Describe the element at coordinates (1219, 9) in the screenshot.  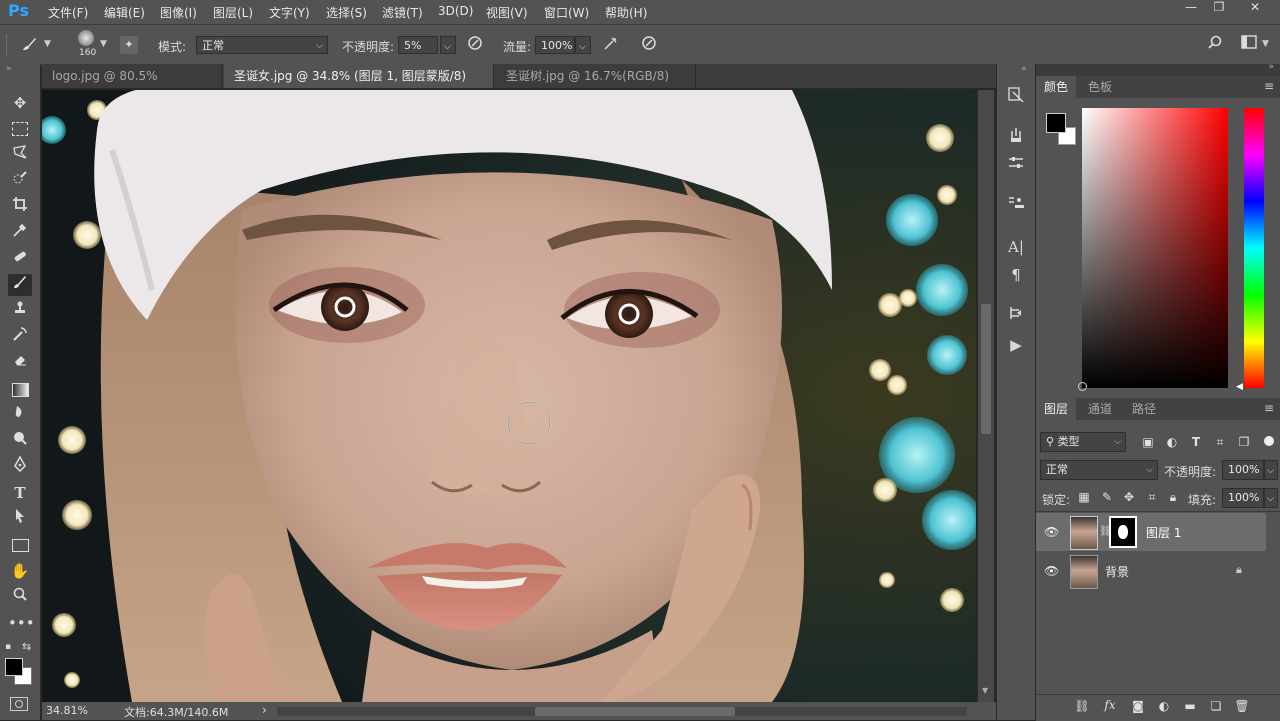
I see `restore-button: ❐` at that location.